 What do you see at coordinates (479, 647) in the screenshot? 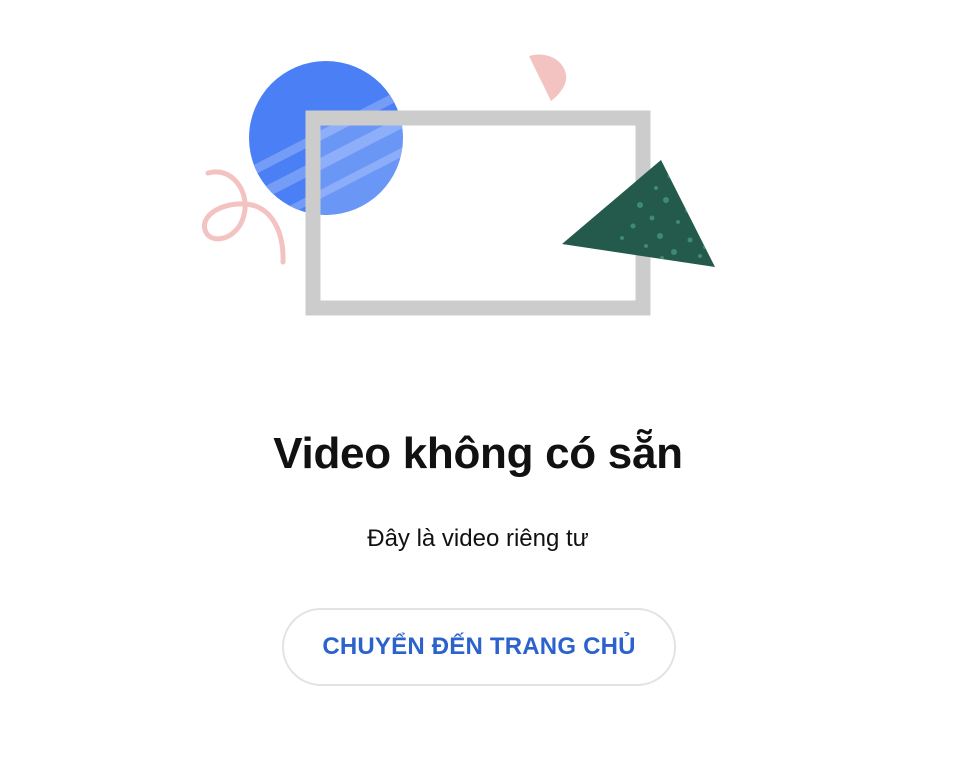
I see `go-to-home-button: CHUYỂN ĐẾN TRANG CHỦ` at bounding box center [479, 647].